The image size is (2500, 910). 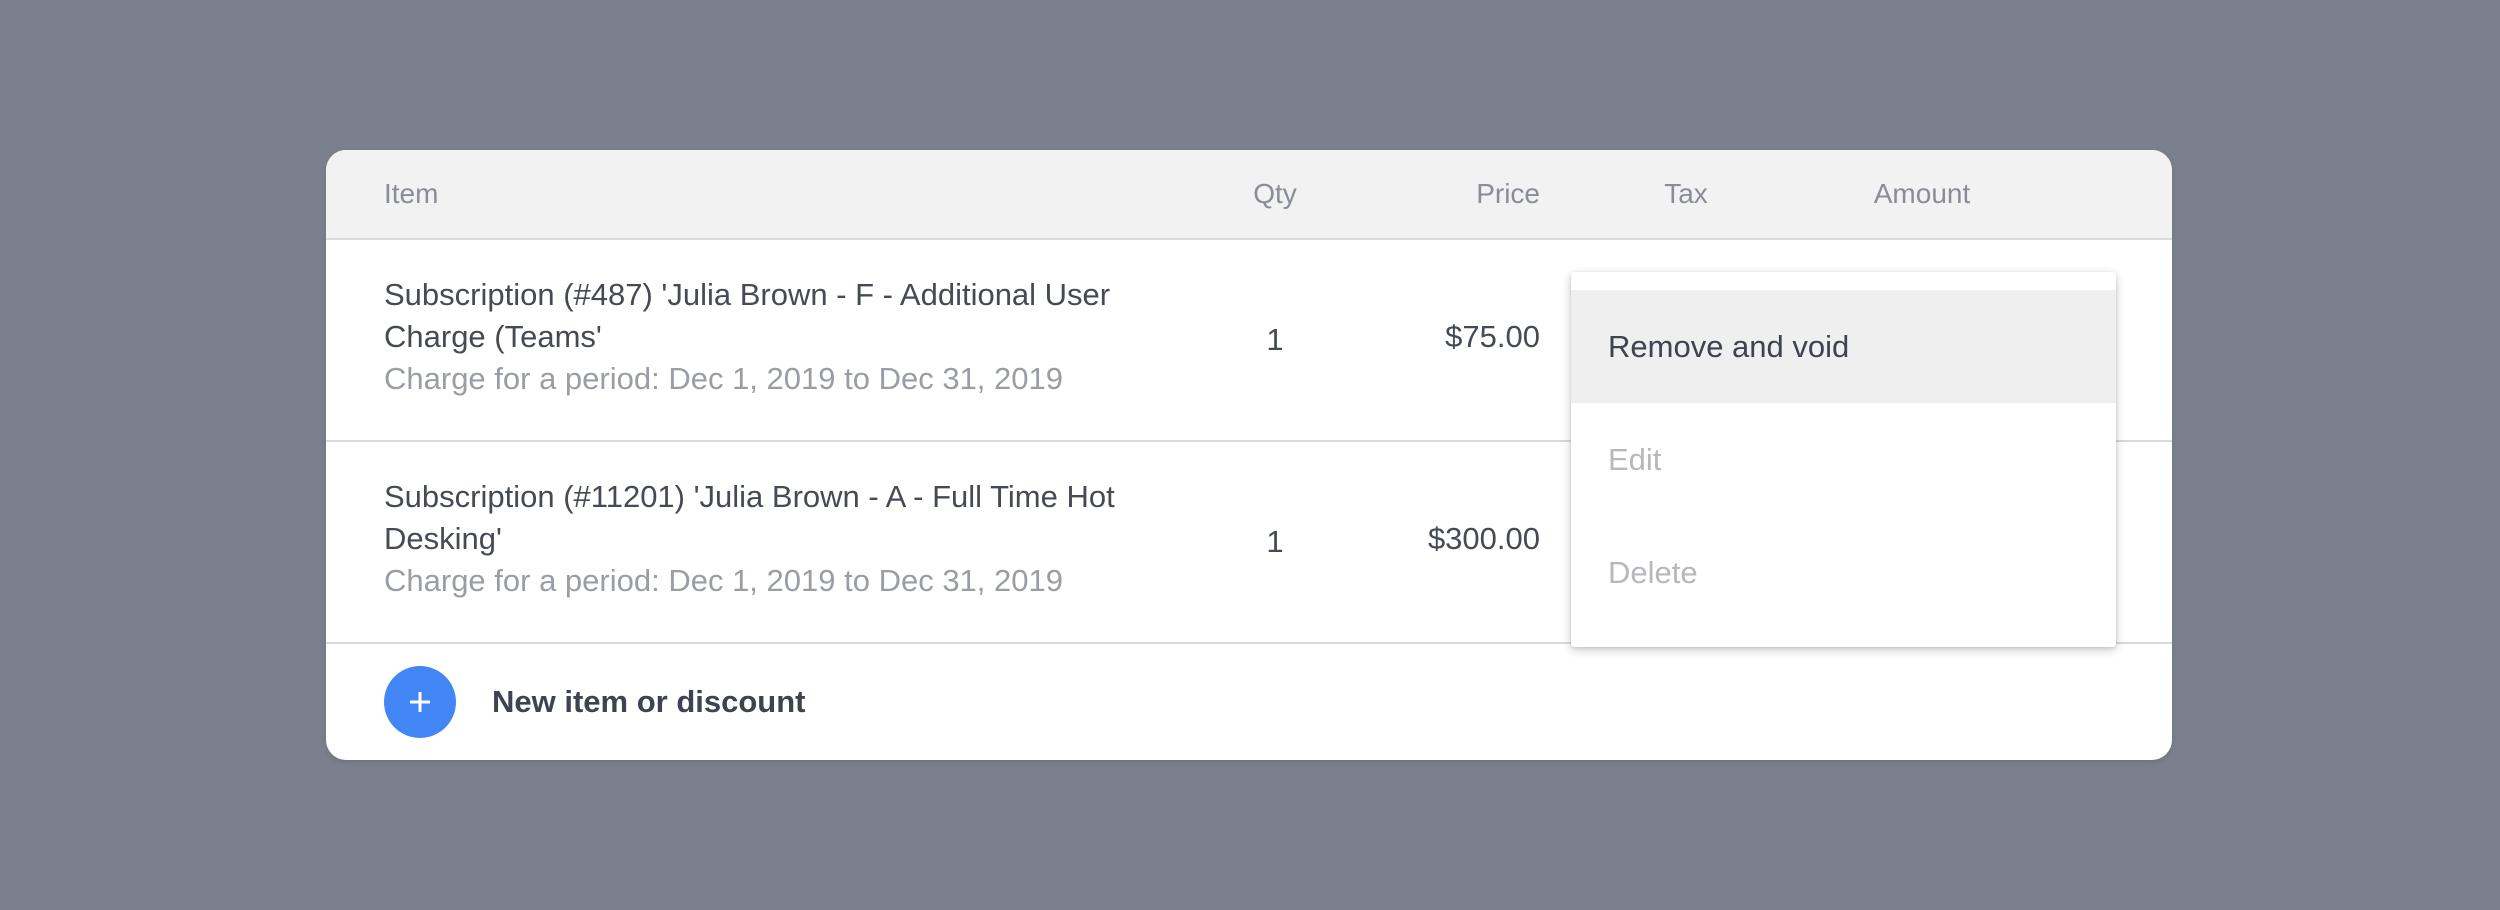 I want to click on add-item-label: New item or discount, so click(x=648, y=702).